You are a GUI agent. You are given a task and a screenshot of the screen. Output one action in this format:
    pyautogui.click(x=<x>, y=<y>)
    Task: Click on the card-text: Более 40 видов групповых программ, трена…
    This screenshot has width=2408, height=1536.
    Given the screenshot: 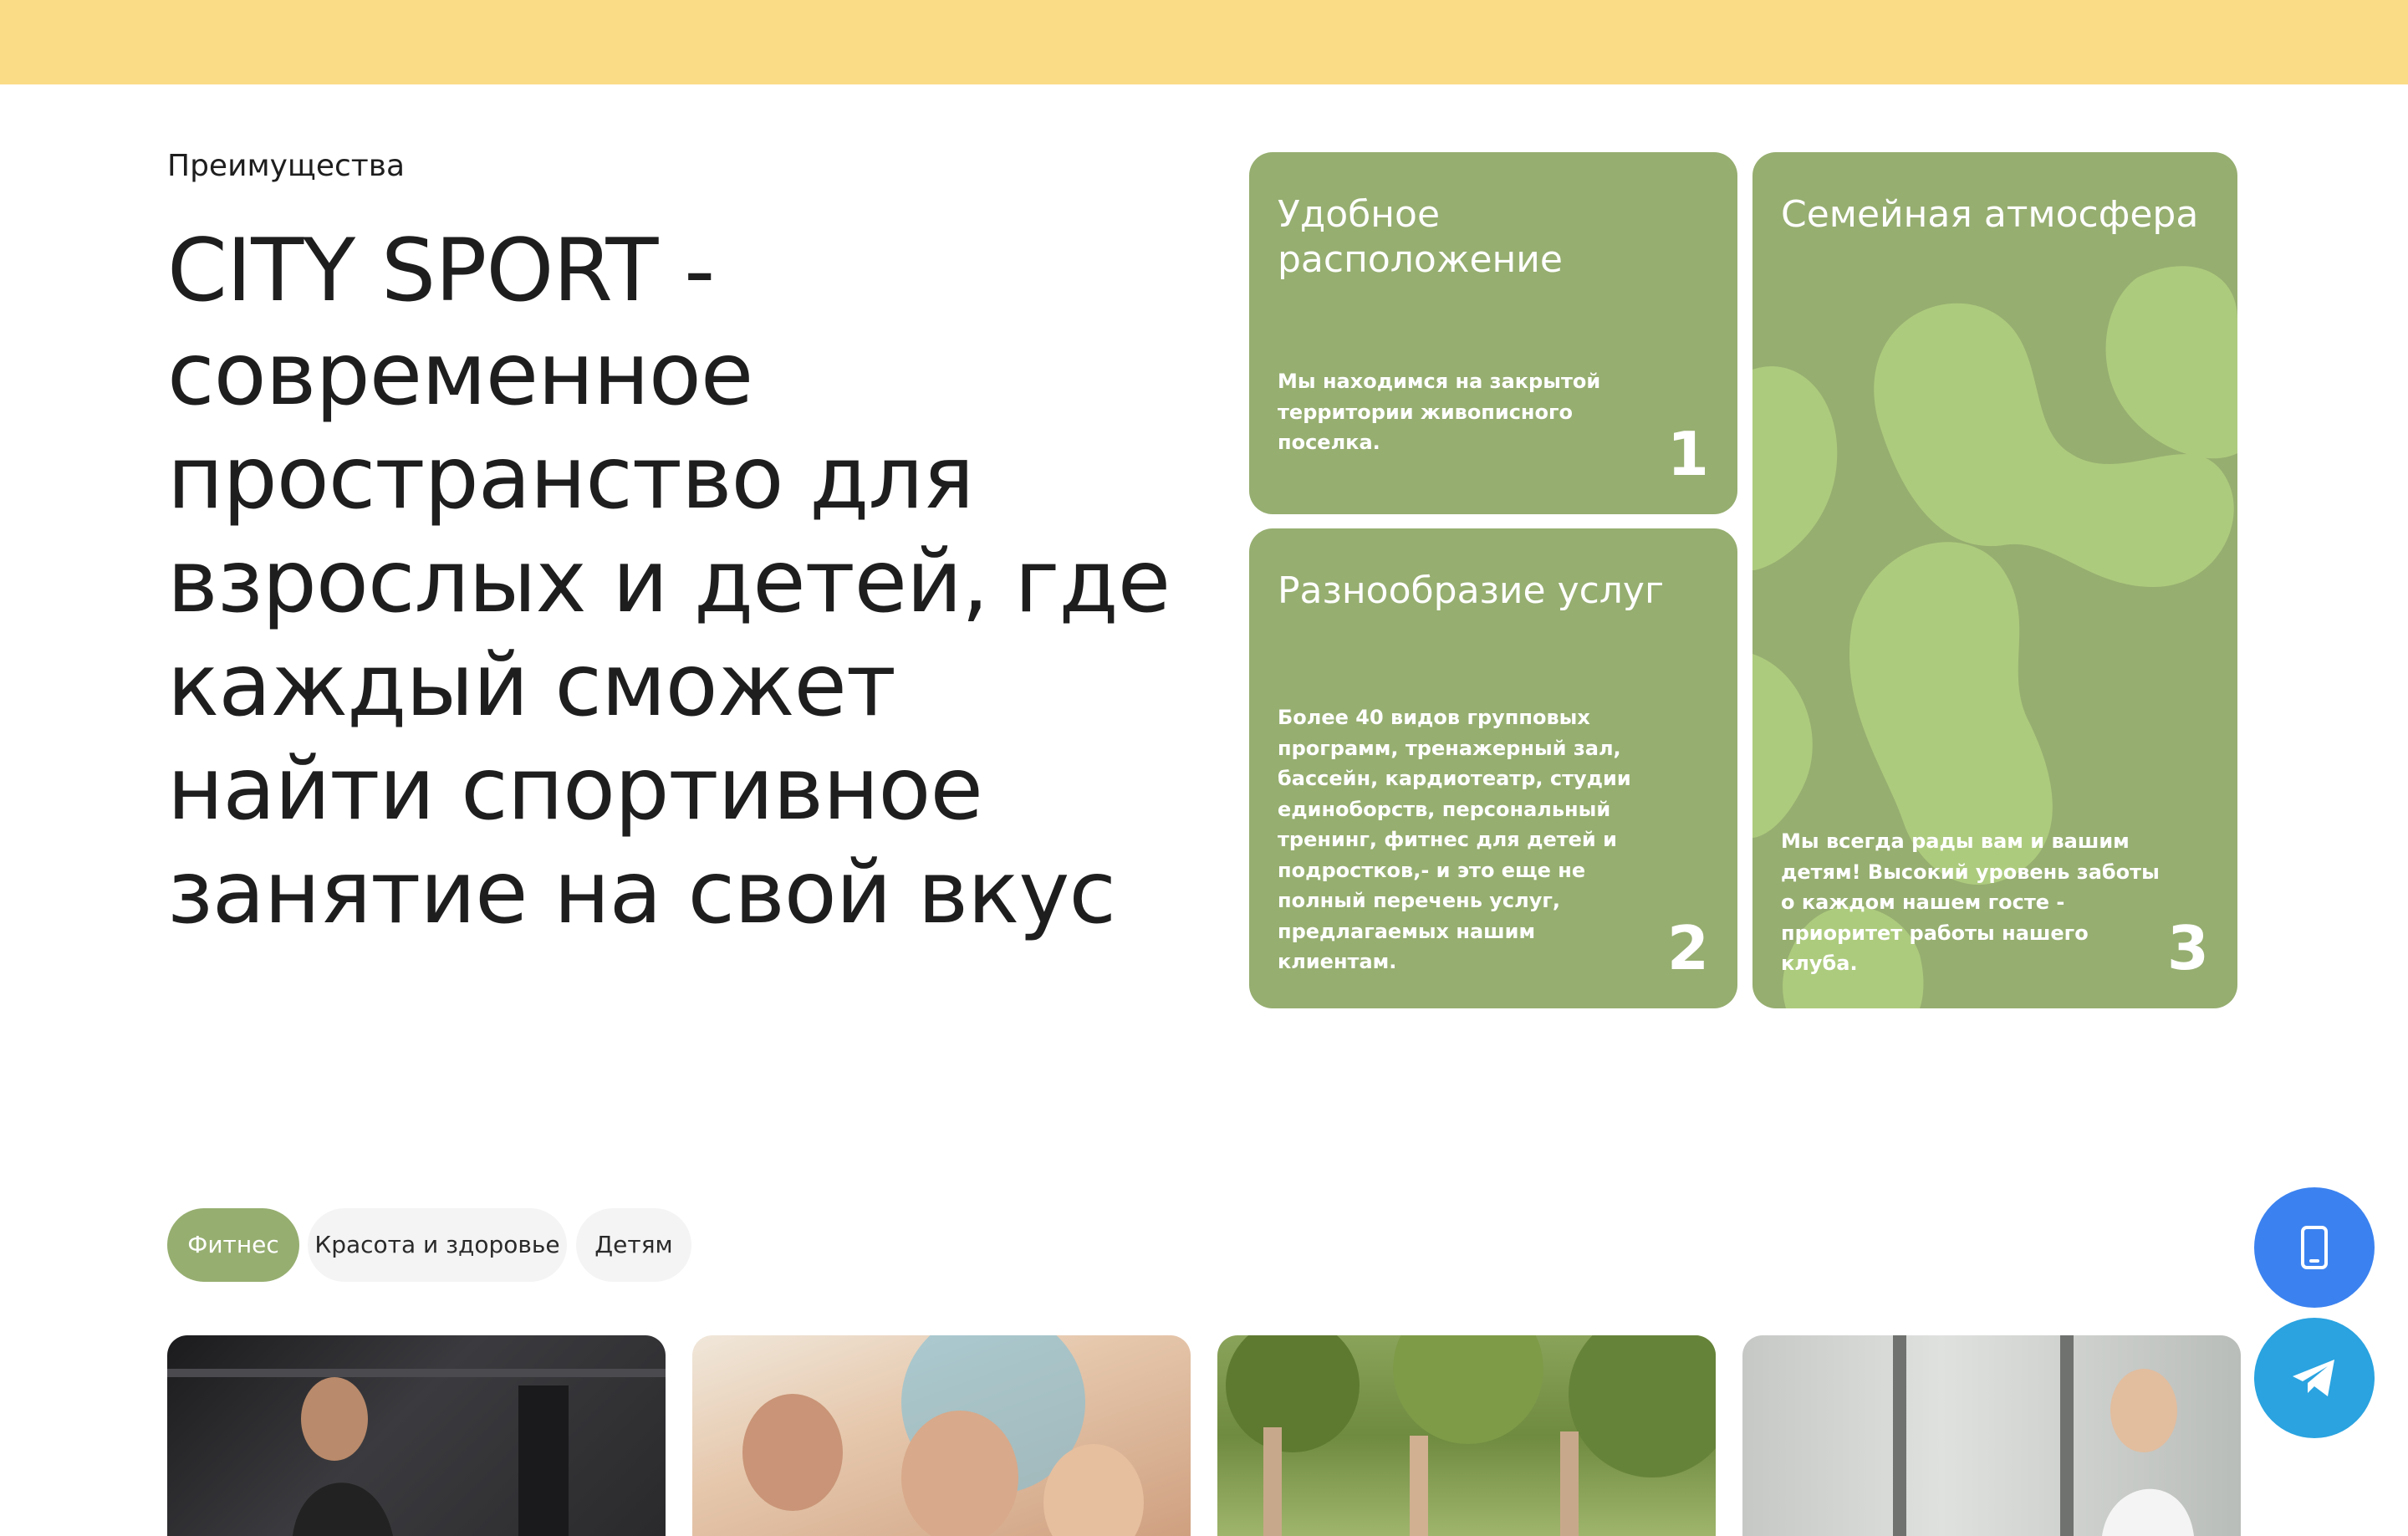 What is the action you would take?
    pyautogui.click(x=1455, y=839)
    